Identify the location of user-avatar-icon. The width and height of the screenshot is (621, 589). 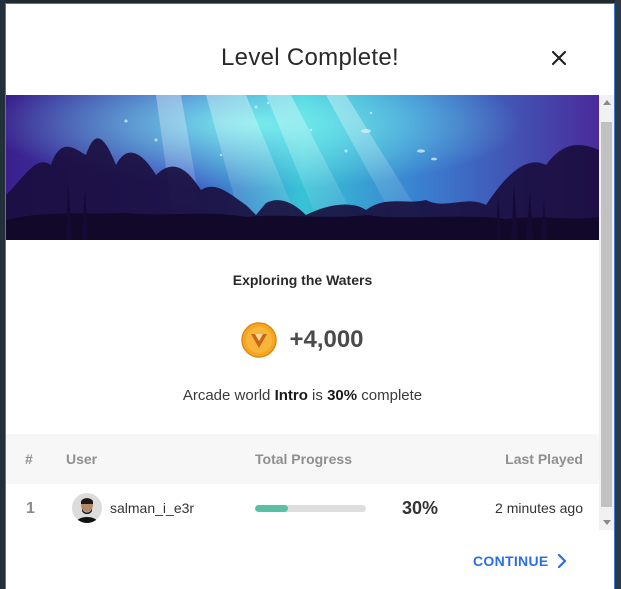
(87, 508).